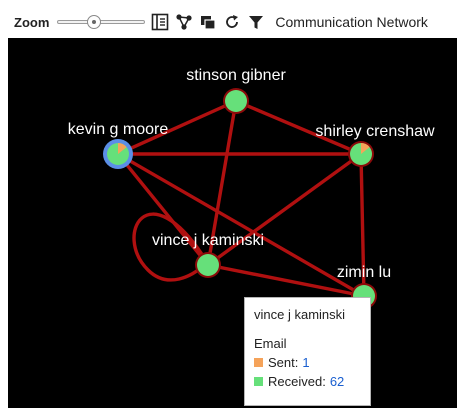  I want to click on node-label-zimin: zimin lu, so click(364, 272).